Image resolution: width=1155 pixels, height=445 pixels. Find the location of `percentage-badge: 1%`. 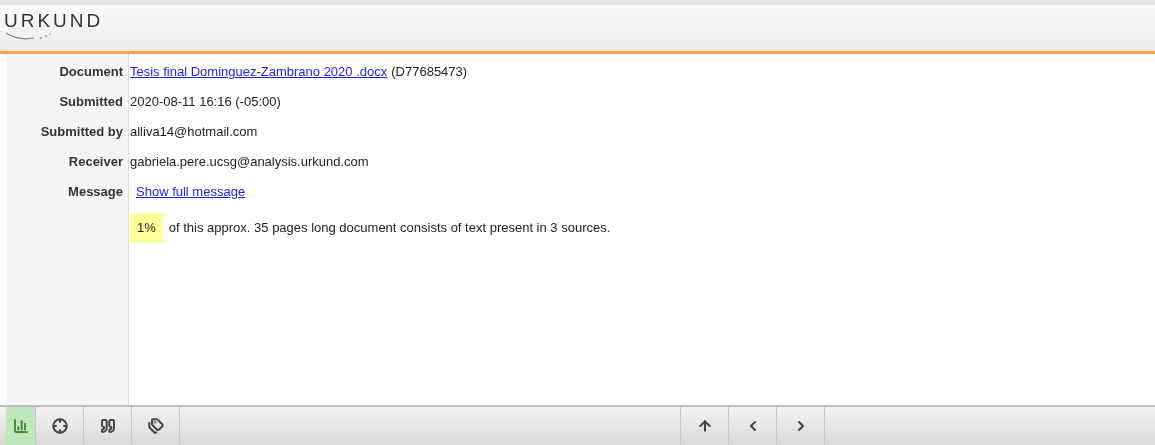

percentage-badge: 1% is located at coordinates (146, 228).